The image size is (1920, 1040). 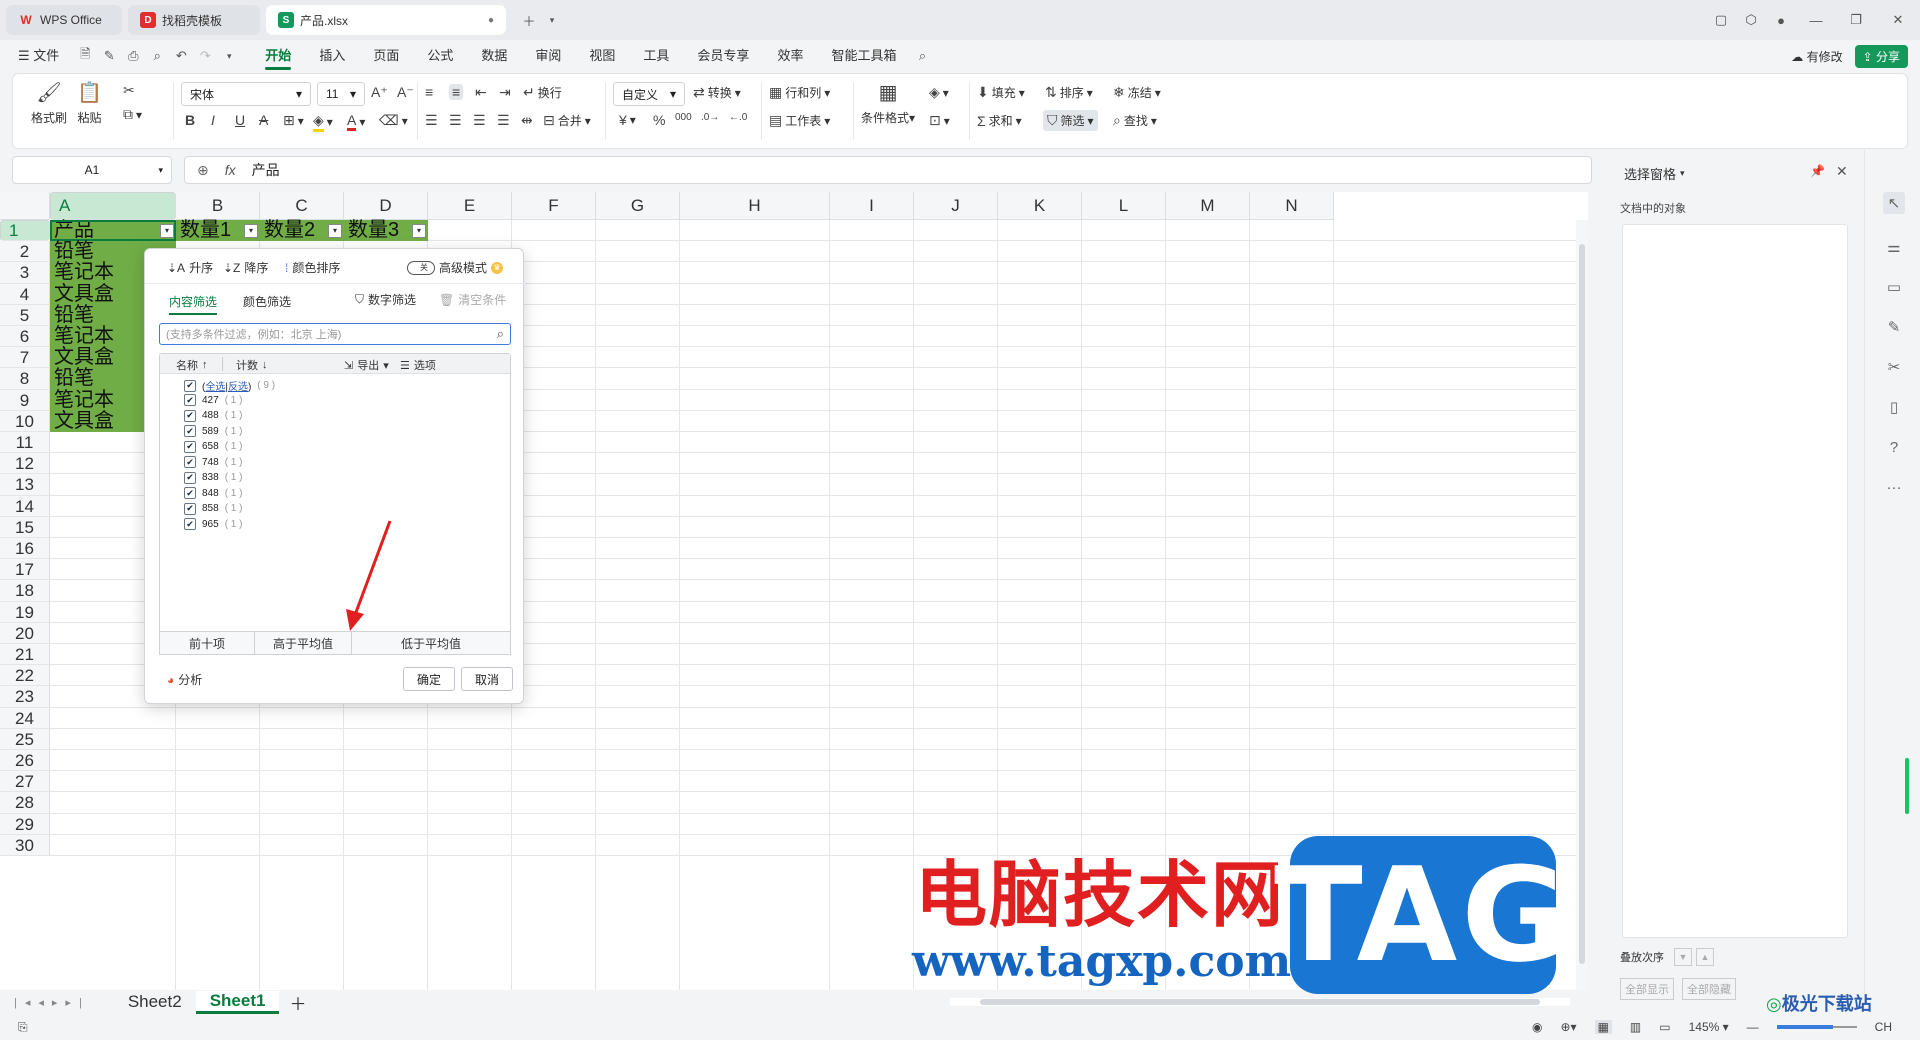 I want to click on search-icon: ⌕, so click(x=500, y=334).